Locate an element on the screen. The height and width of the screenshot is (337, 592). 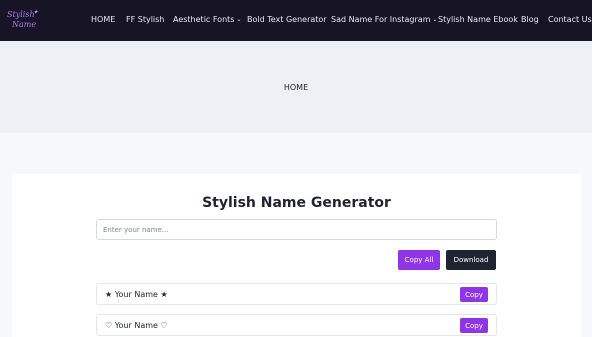
nav-item-aesthetic-fonts: Aesthetic Fonts ⌄ is located at coordinates (207, 20).